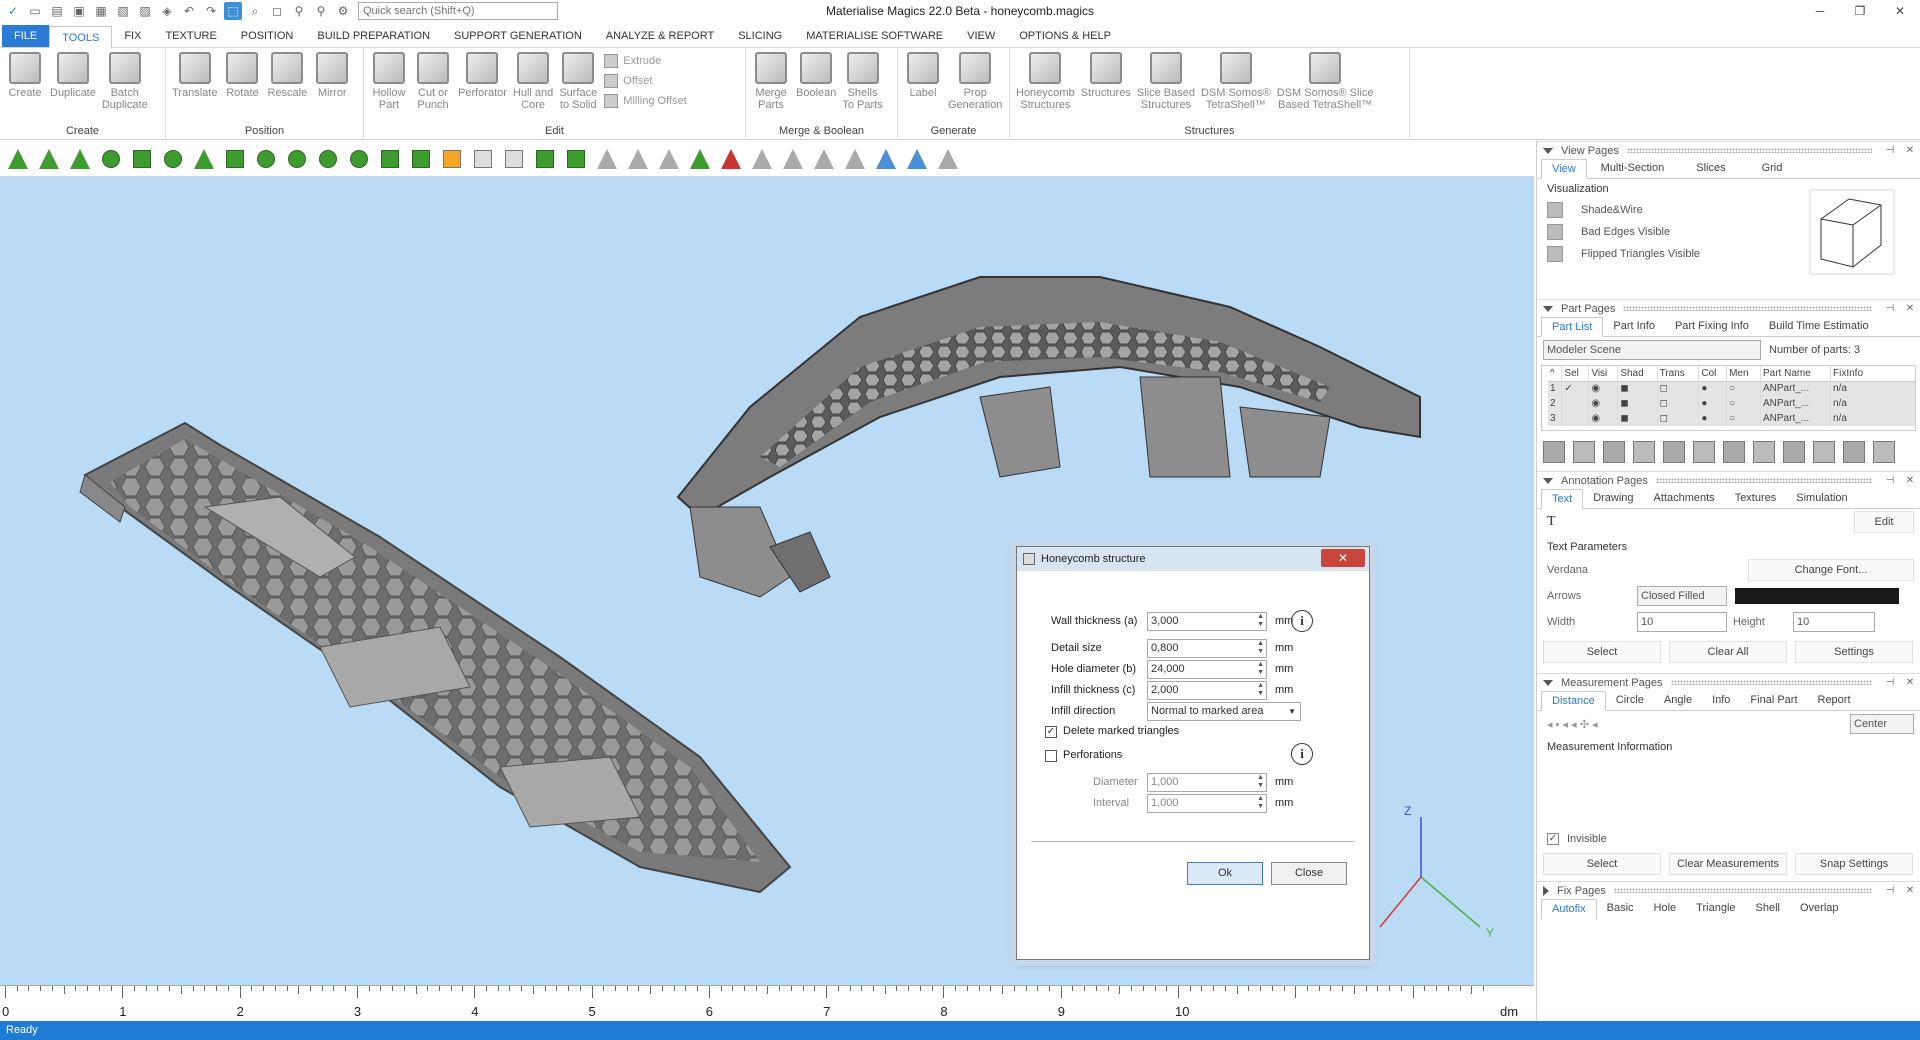  I want to click on milling-offset-button: Milling Offset, so click(645, 101).